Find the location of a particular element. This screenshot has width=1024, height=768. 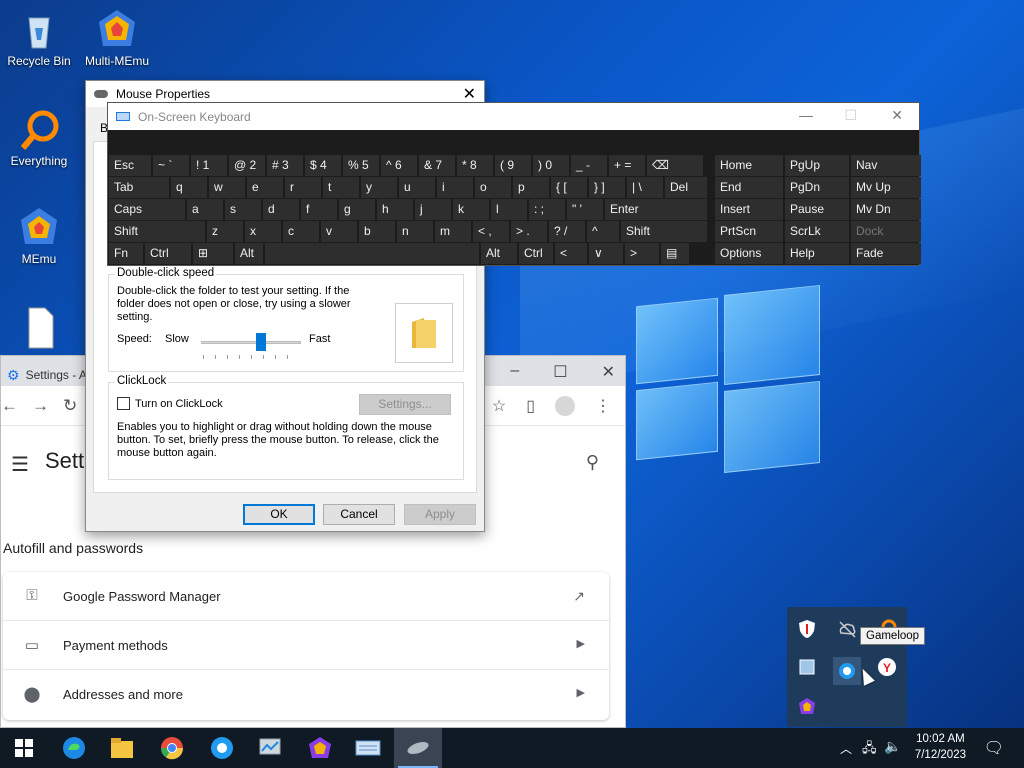

osk-key: d is located at coordinates (281, 209).